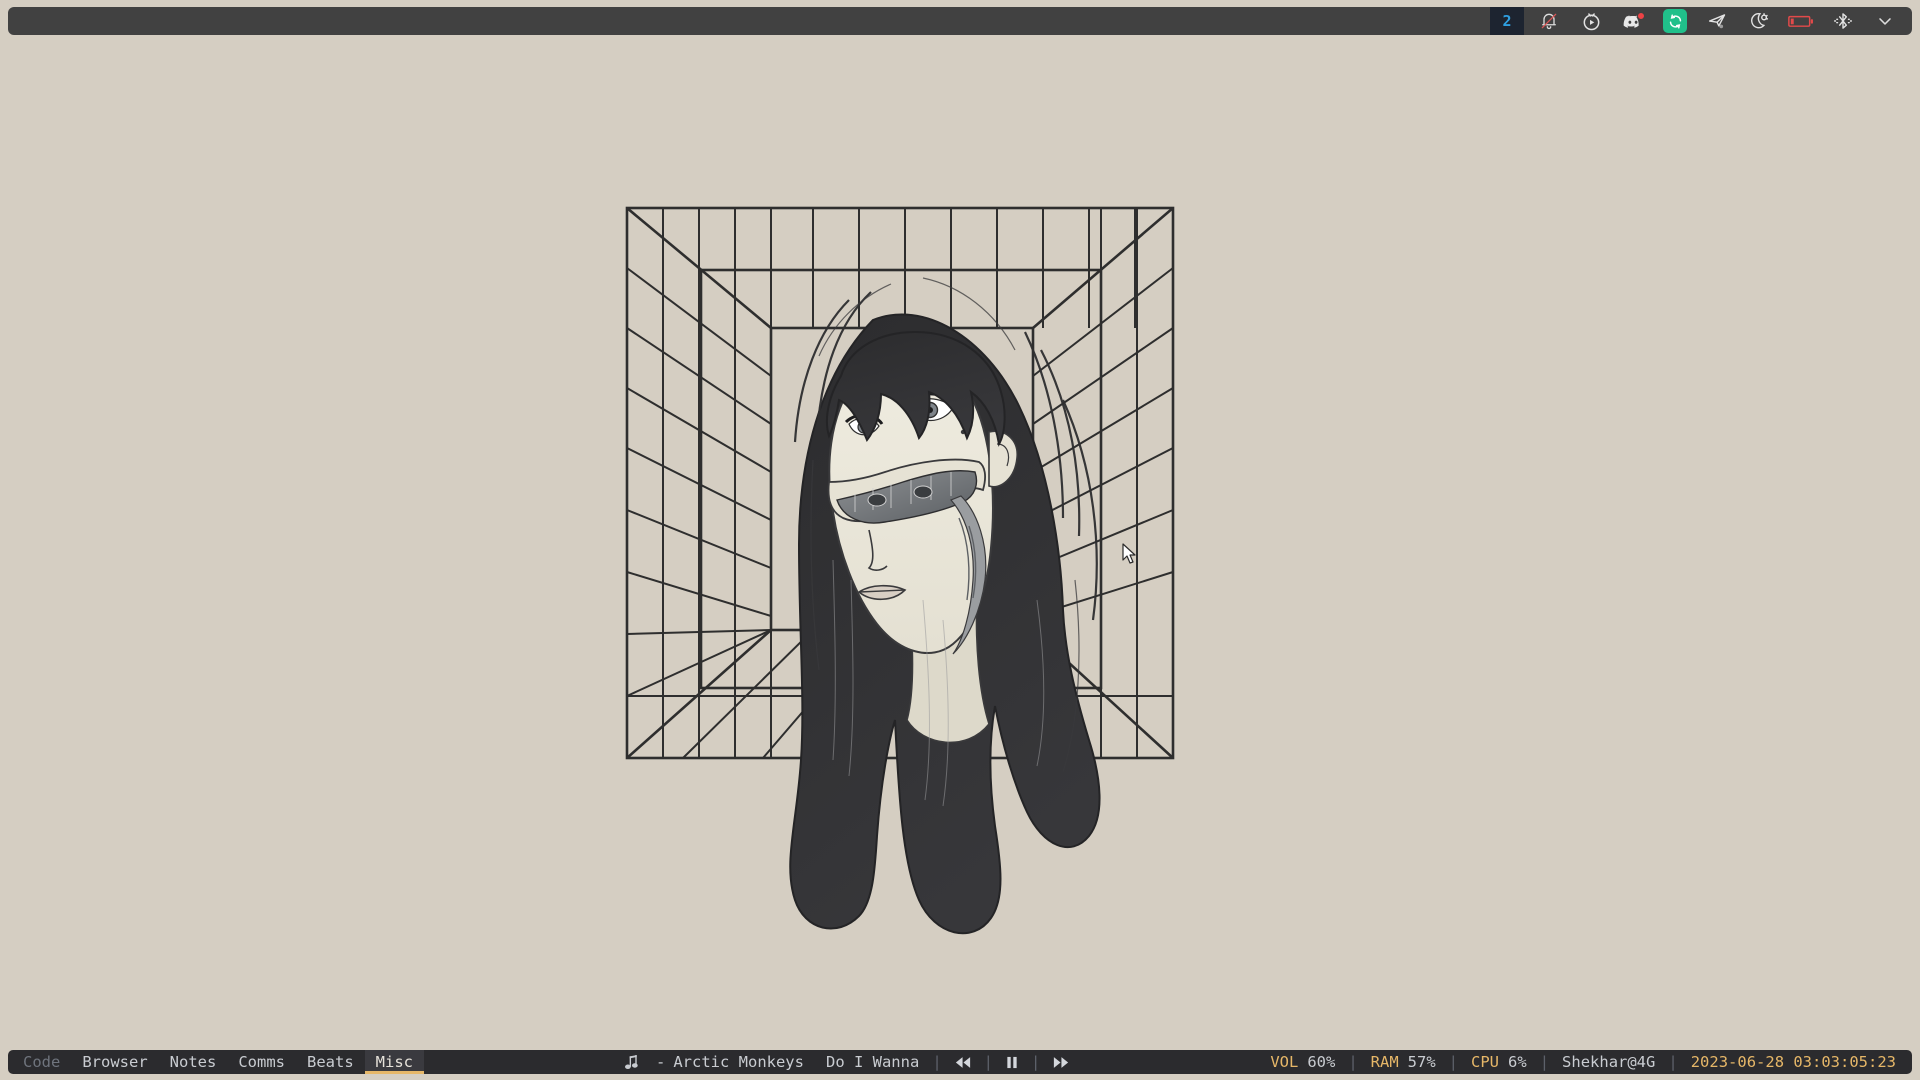  I want to click on night-light-icon, so click(1759, 21).